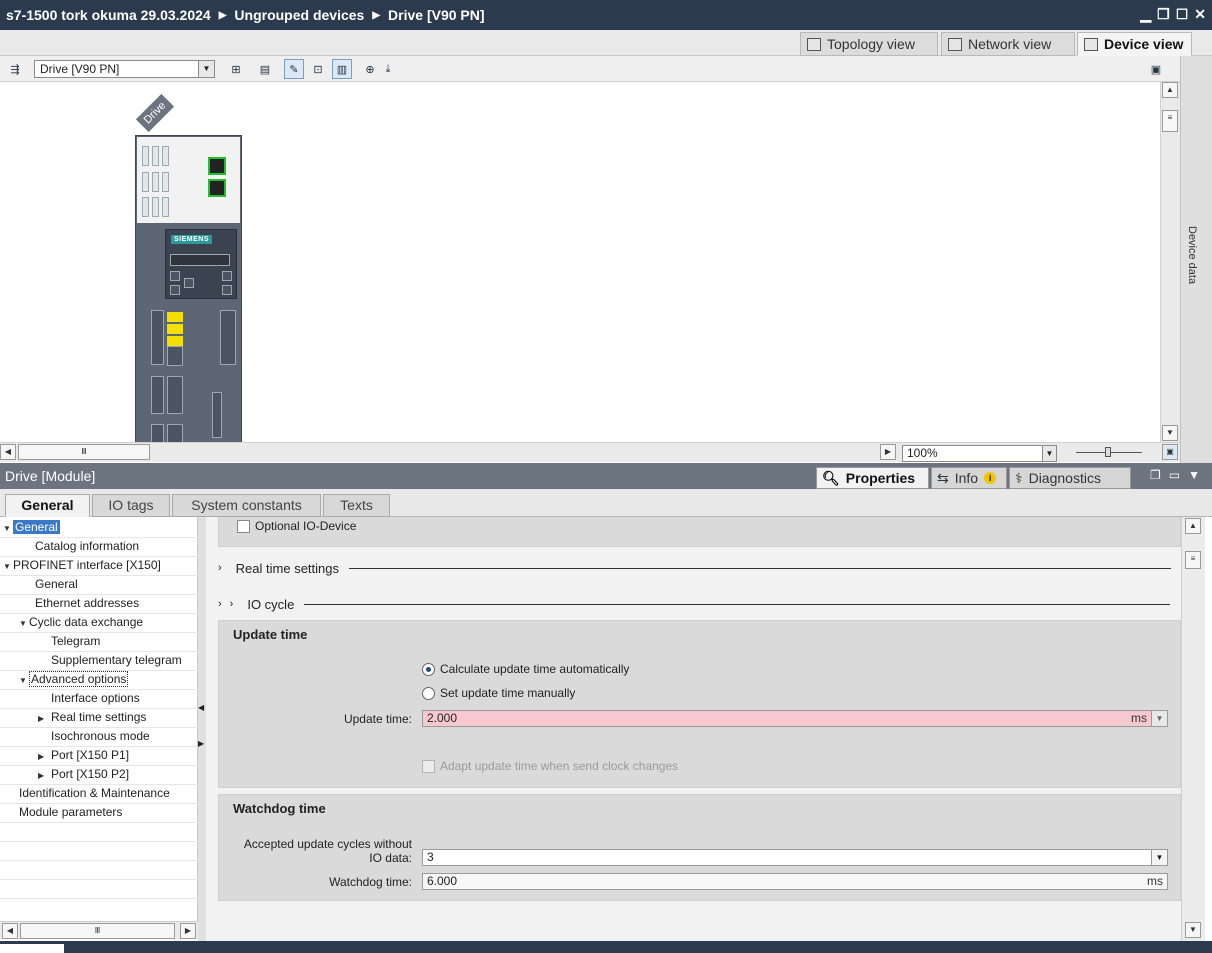  What do you see at coordinates (56, 584) in the screenshot?
I see `tree-item-general-sub: General` at bounding box center [56, 584].